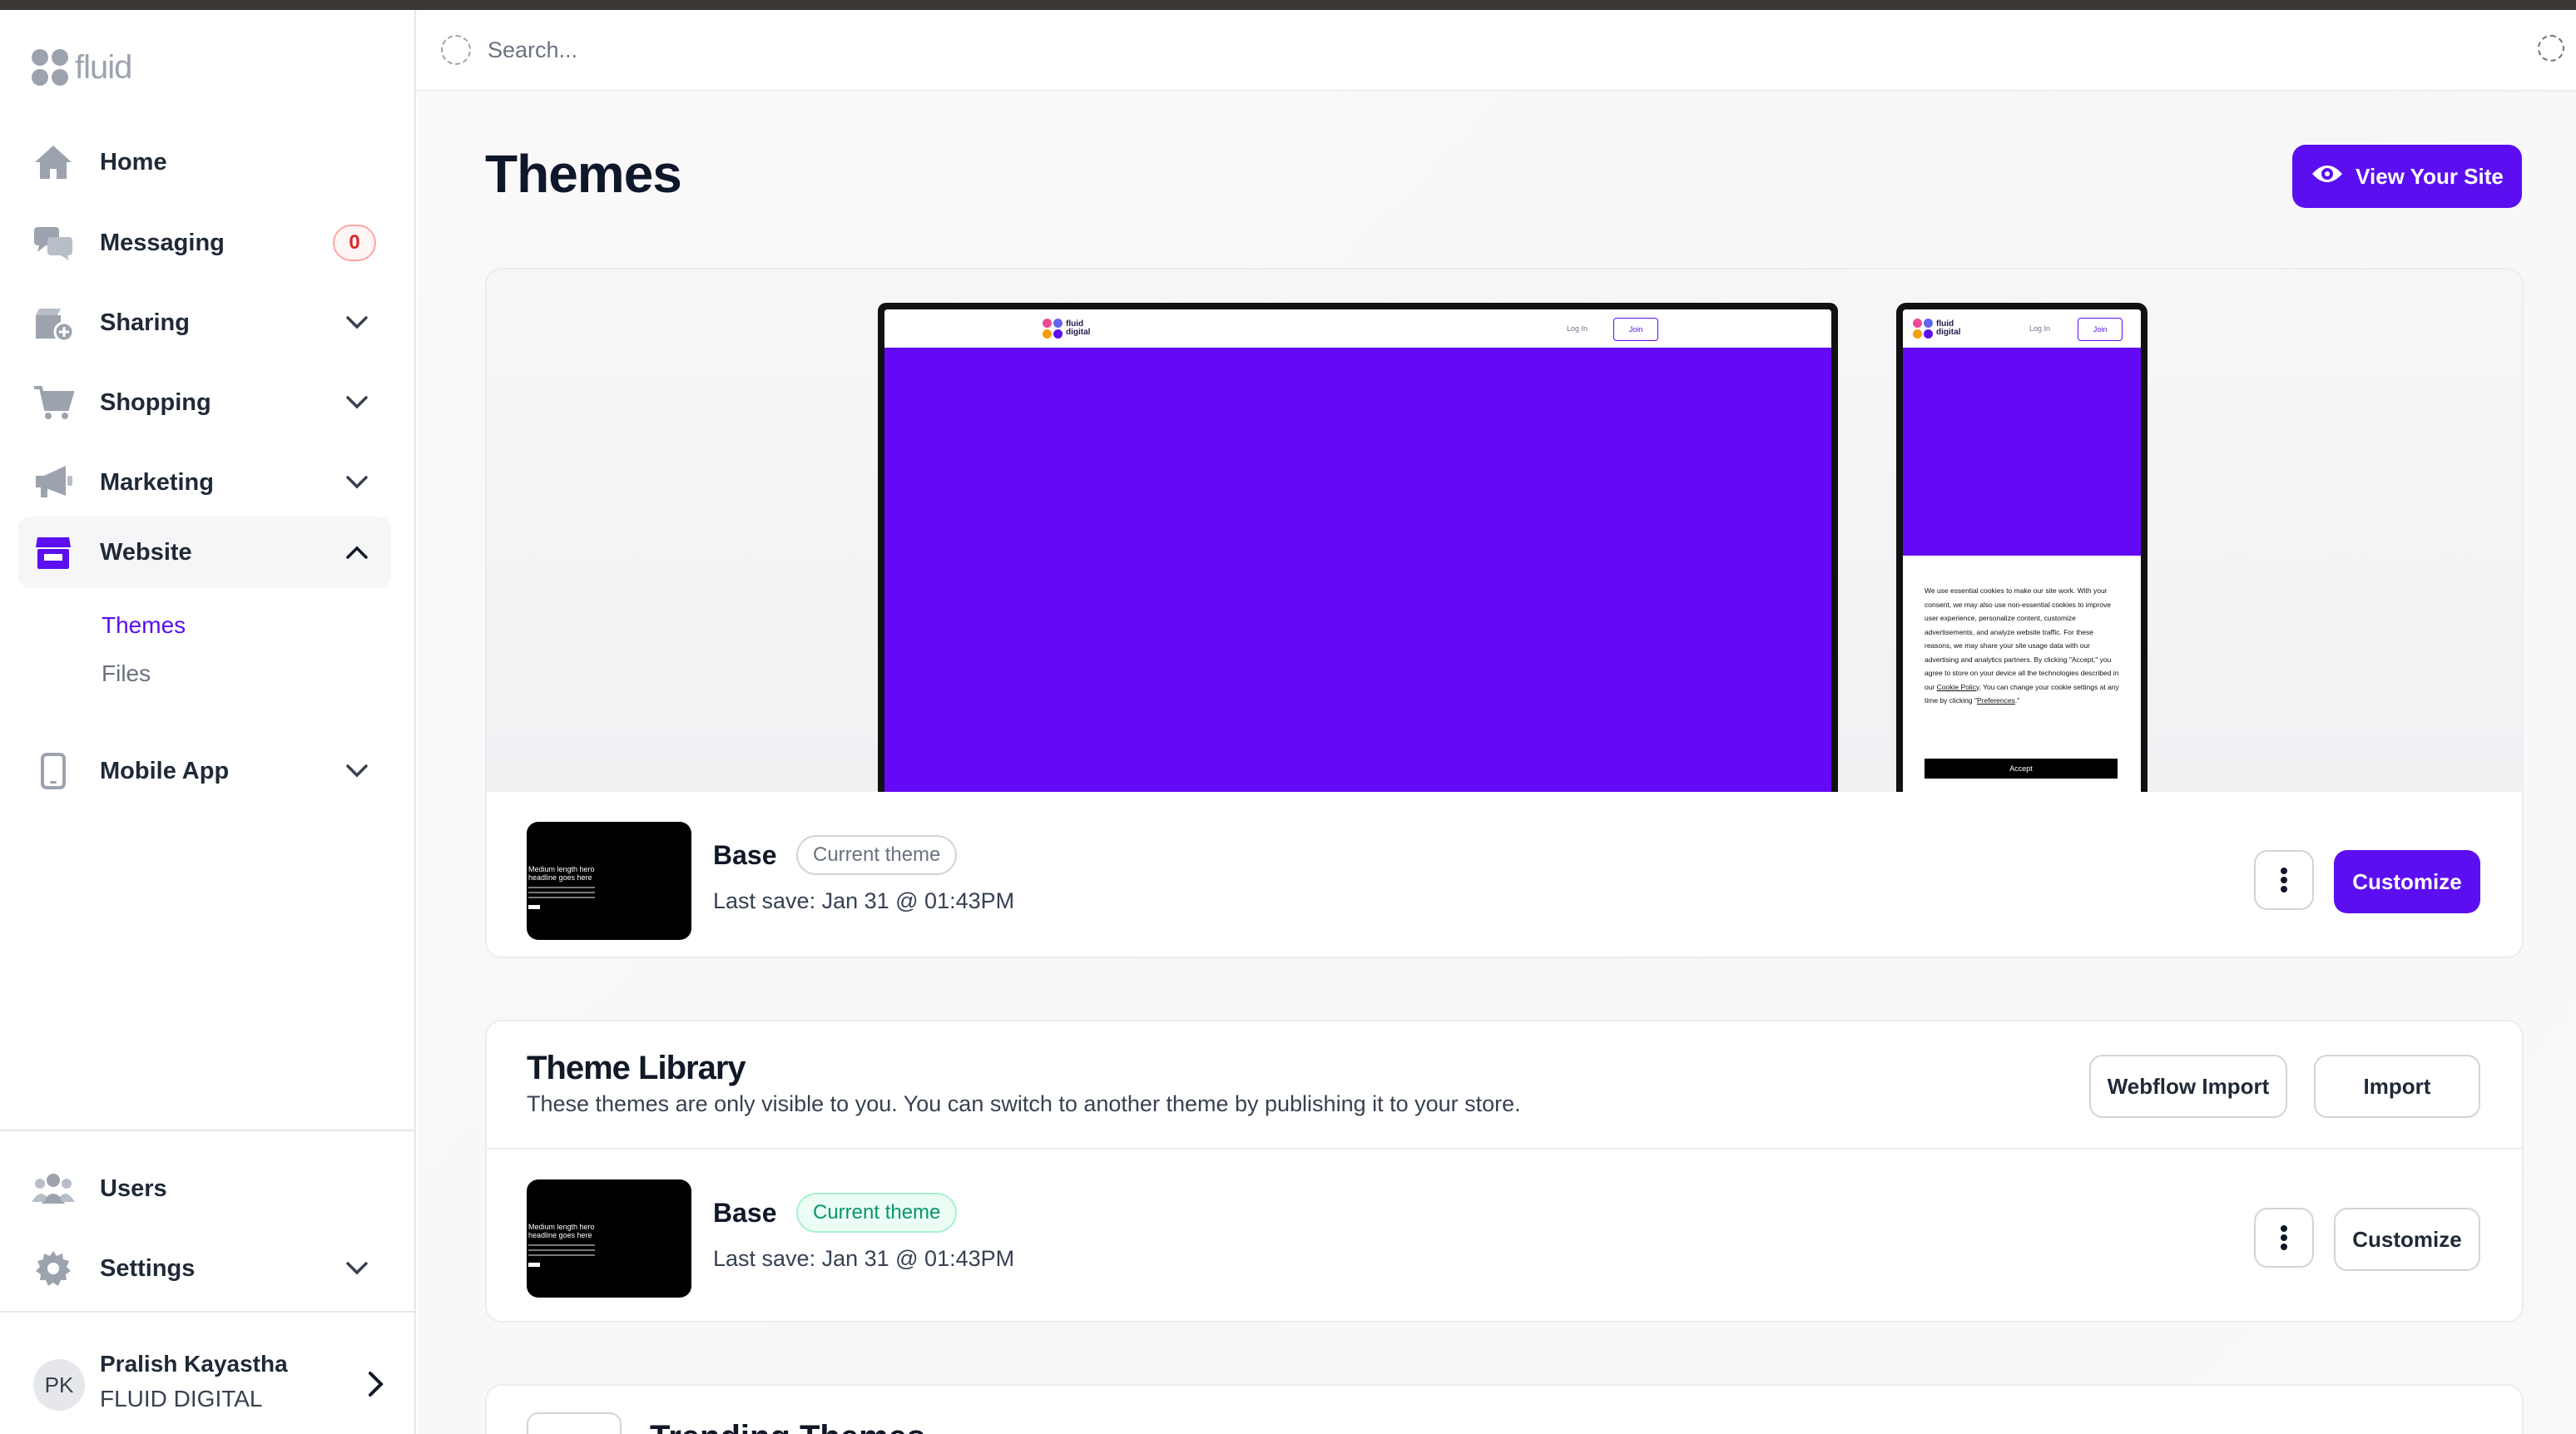  What do you see at coordinates (53, 1268) in the screenshot?
I see `gear-icon` at bounding box center [53, 1268].